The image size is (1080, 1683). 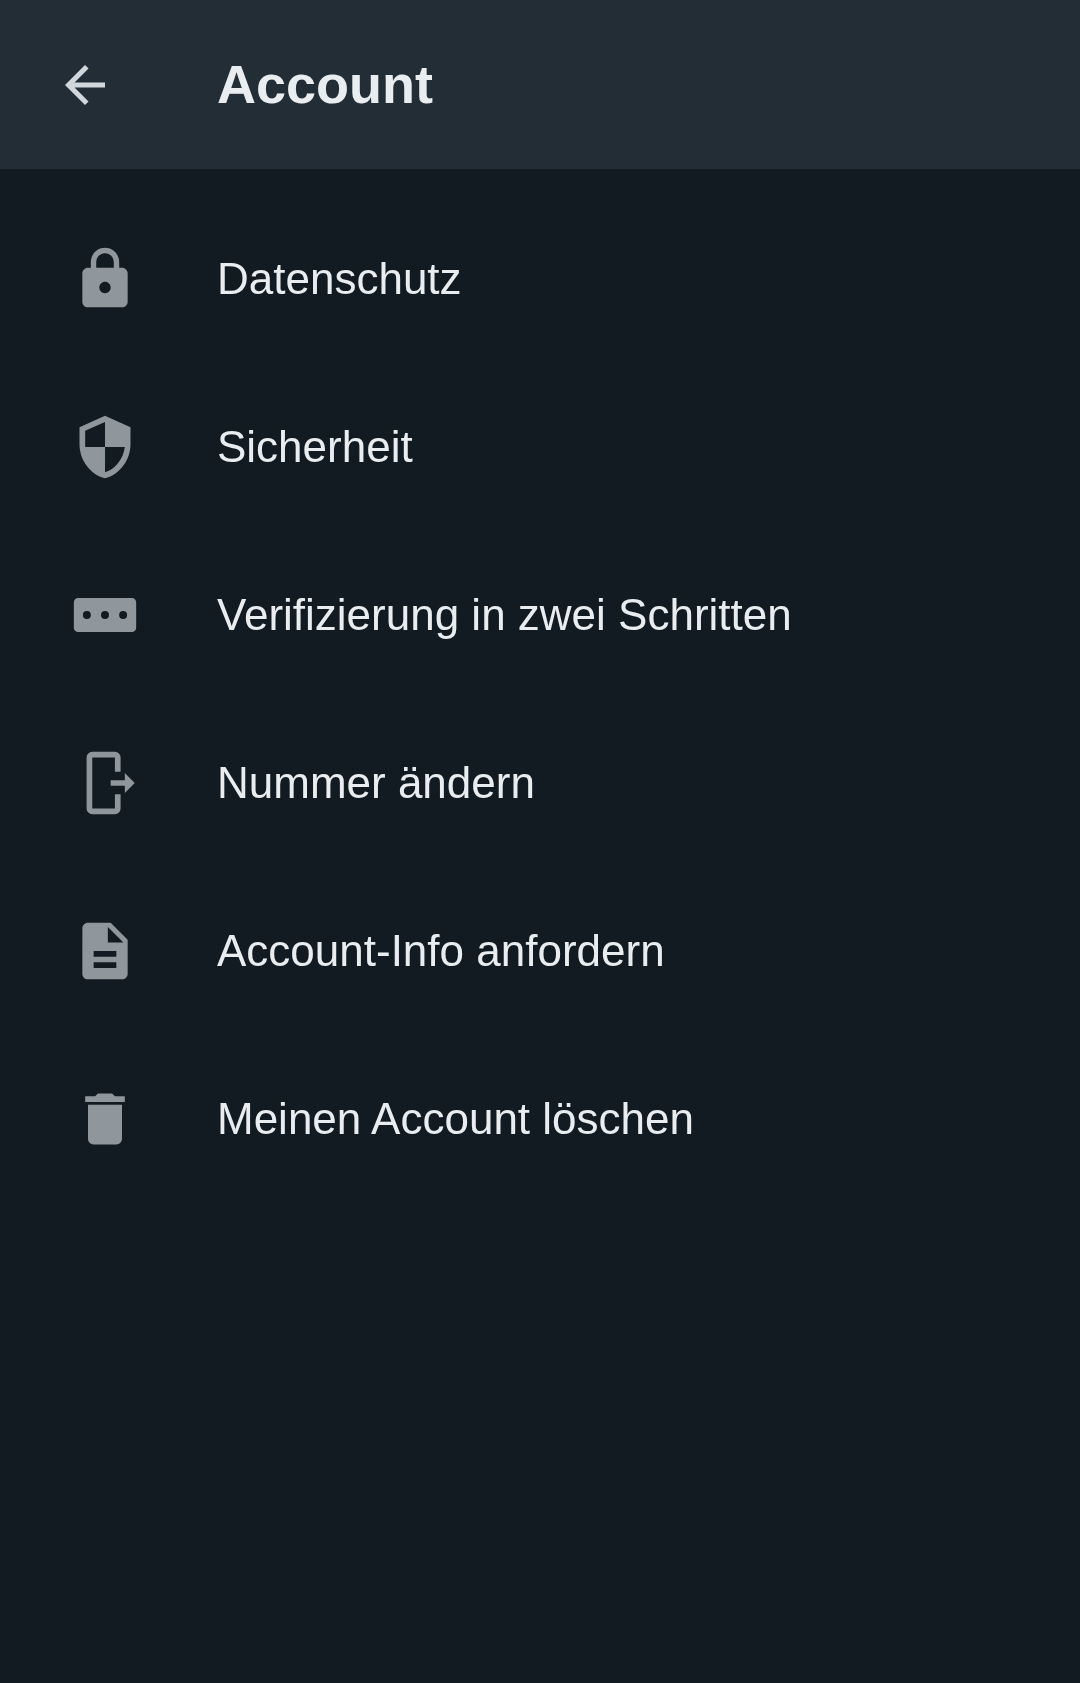 What do you see at coordinates (540, 447) in the screenshot?
I see `settings-item: Sicherheit` at bounding box center [540, 447].